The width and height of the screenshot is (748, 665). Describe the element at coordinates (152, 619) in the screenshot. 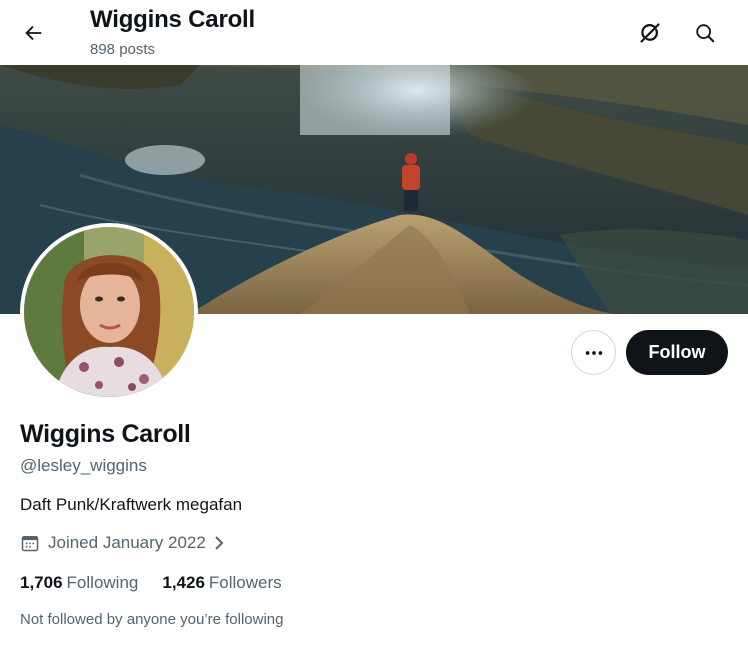

I see `mutual-followers-note: Not followed by anyone you’re following` at that location.